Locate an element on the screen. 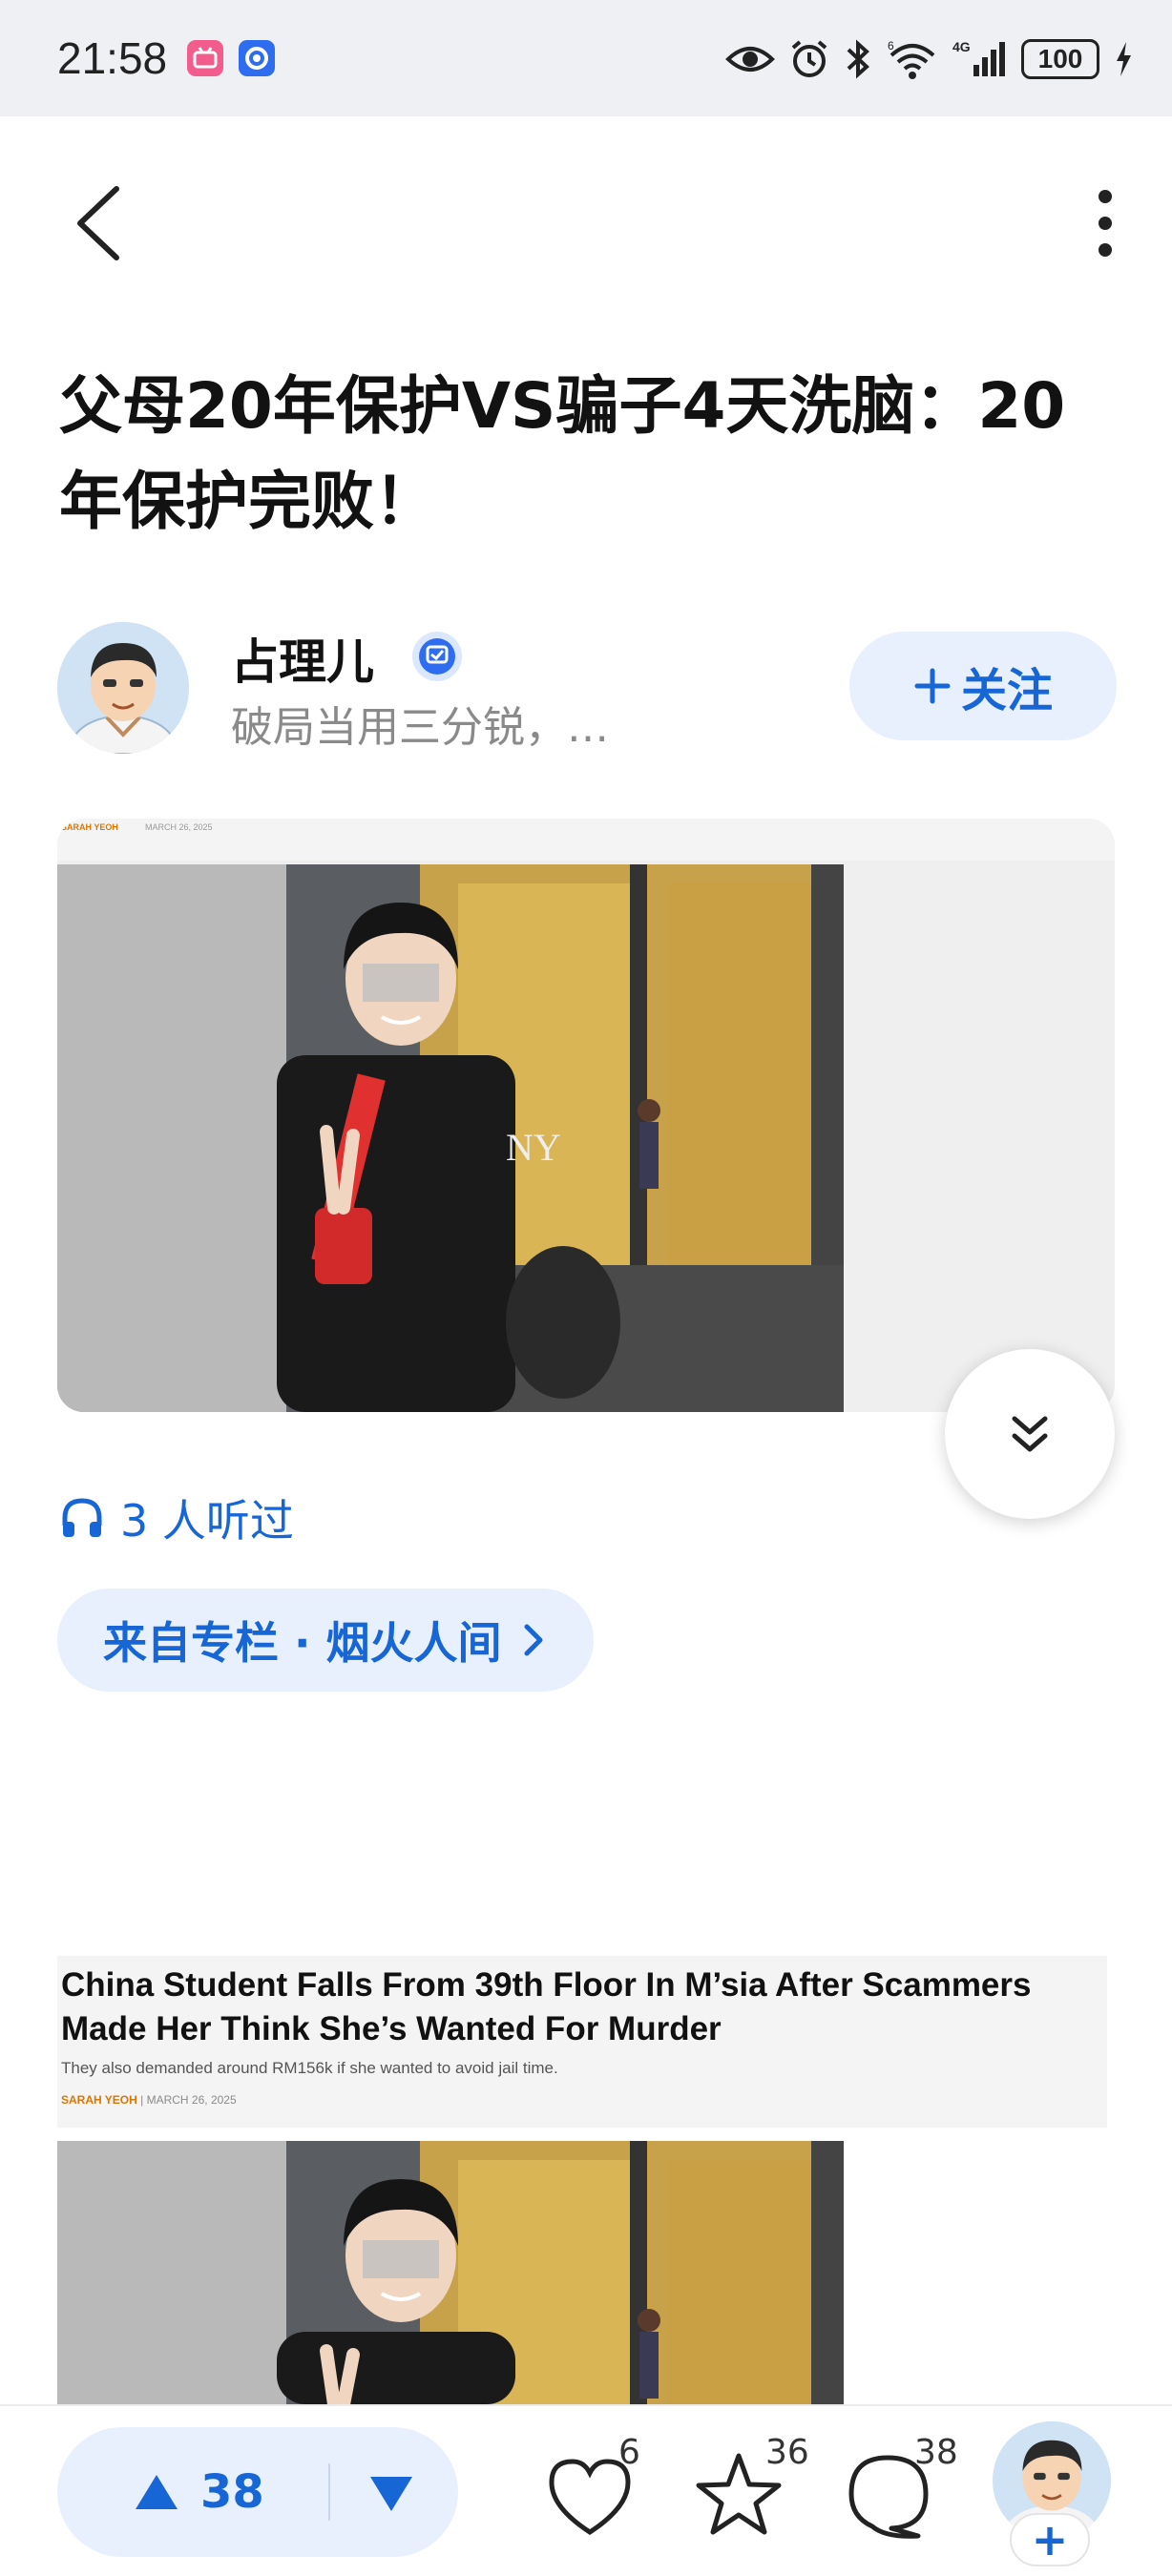  follow-button: 关注 is located at coordinates (983, 686).